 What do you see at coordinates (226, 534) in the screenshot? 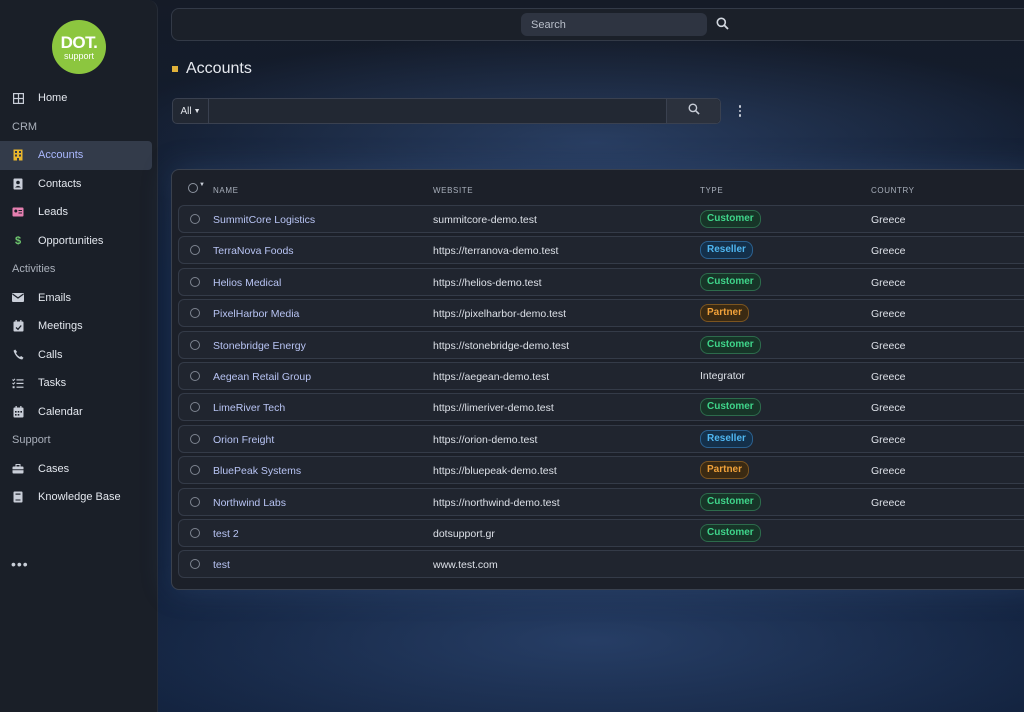
I see `account-name-link: test 2` at bounding box center [226, 534].